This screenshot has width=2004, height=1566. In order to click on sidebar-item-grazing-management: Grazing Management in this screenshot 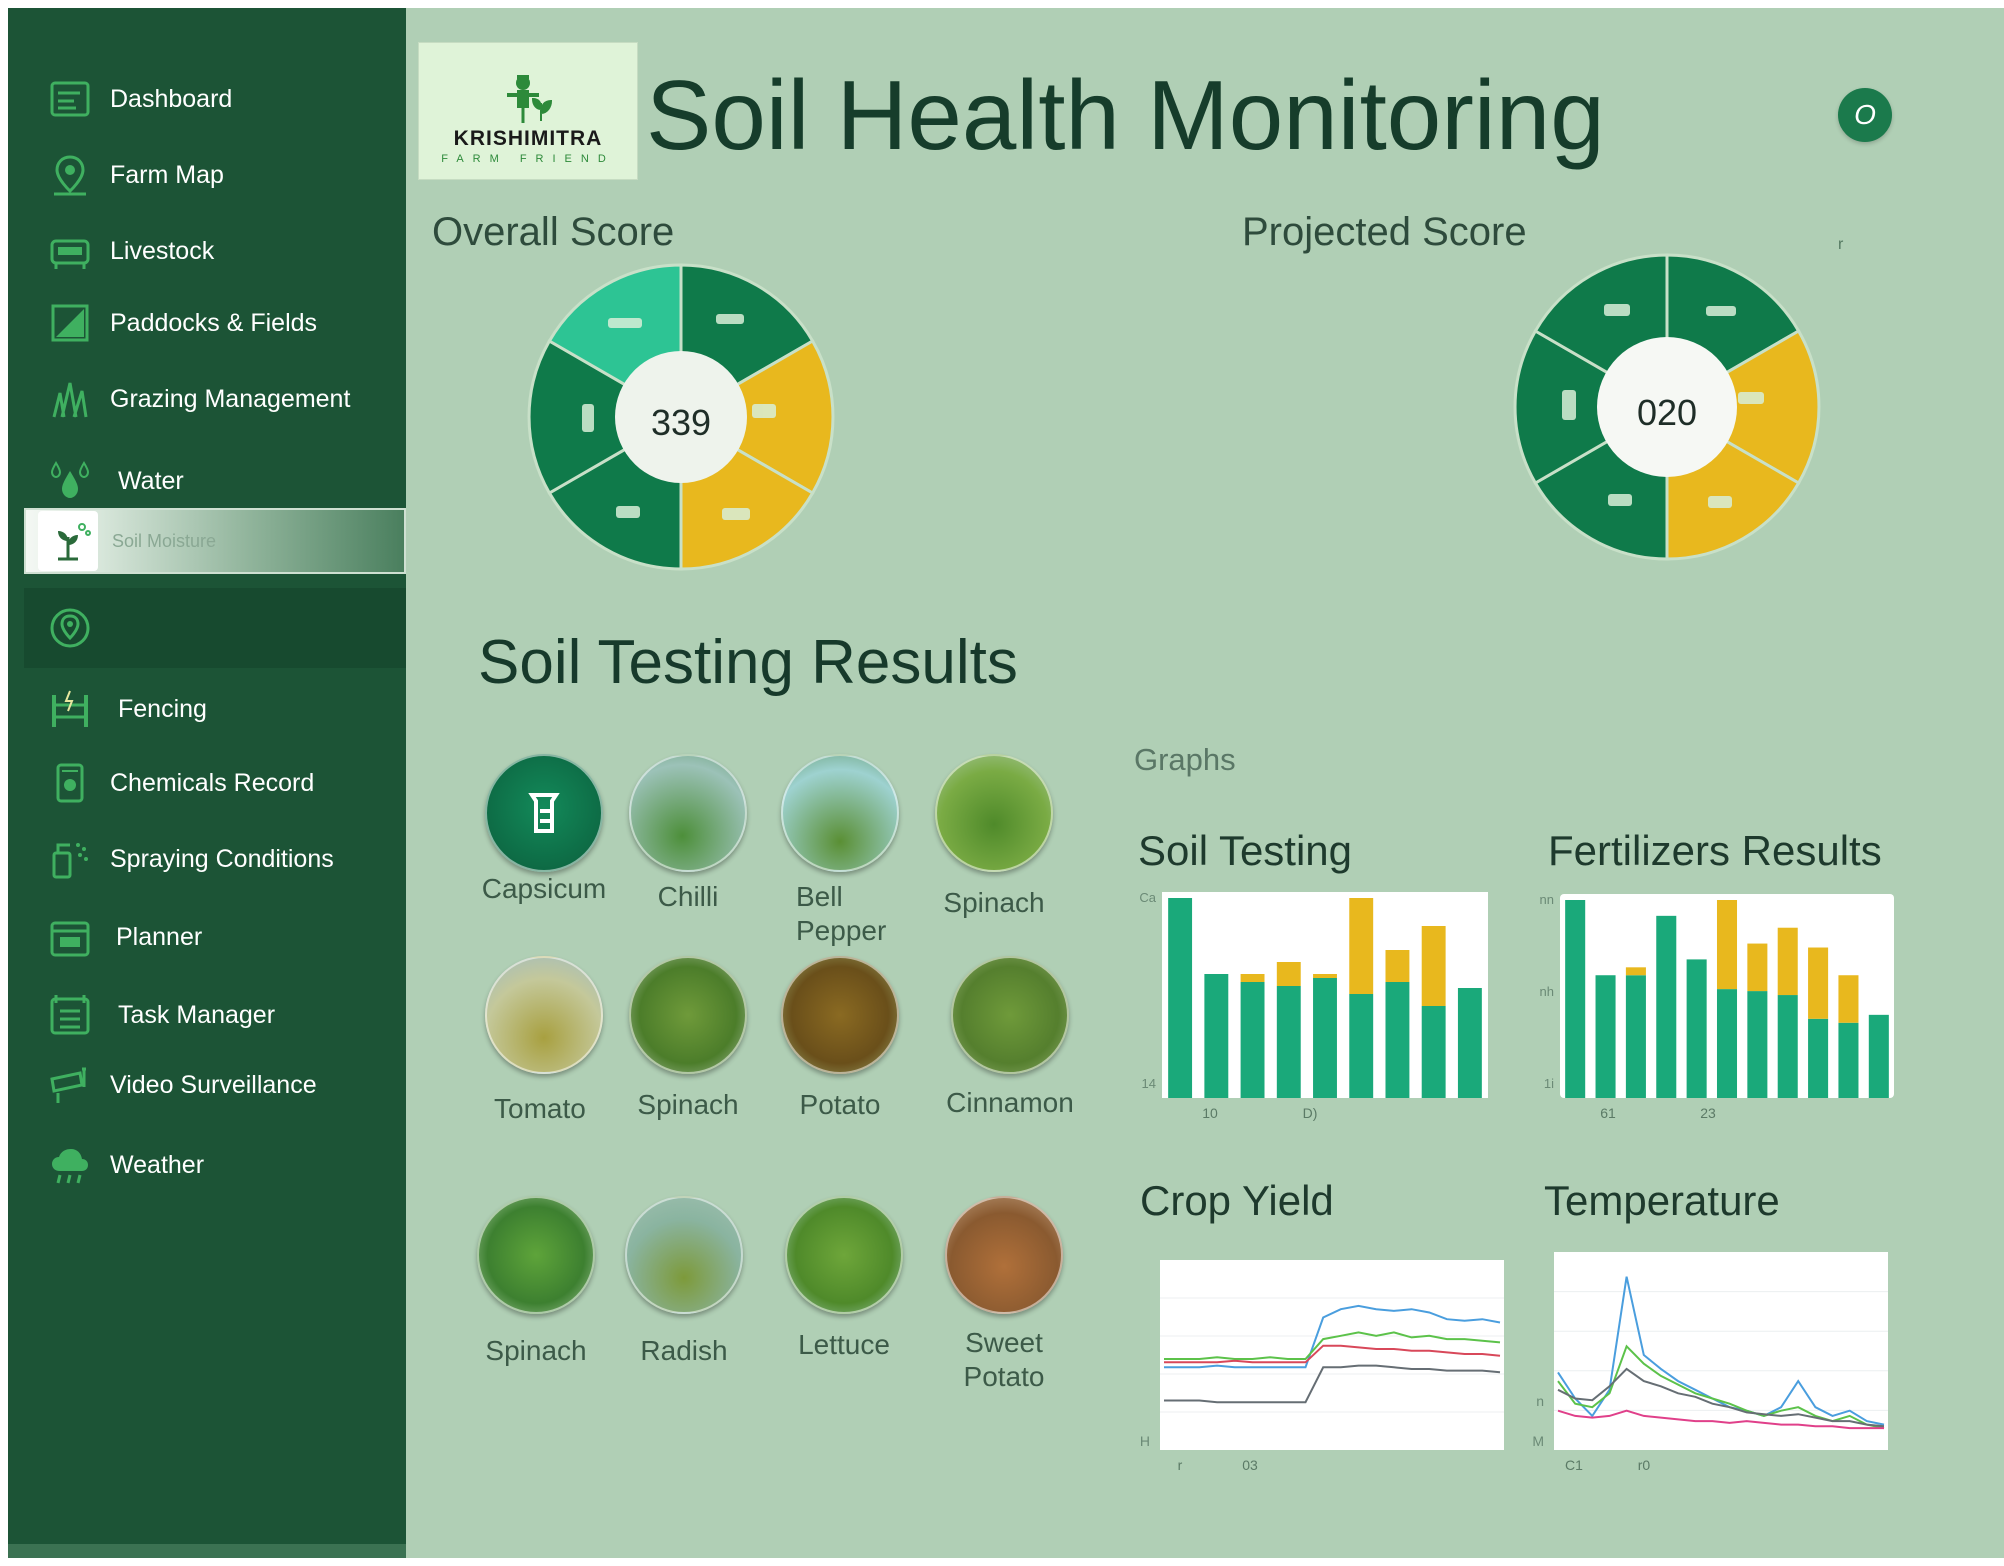, I will do `click(207, 399)`.